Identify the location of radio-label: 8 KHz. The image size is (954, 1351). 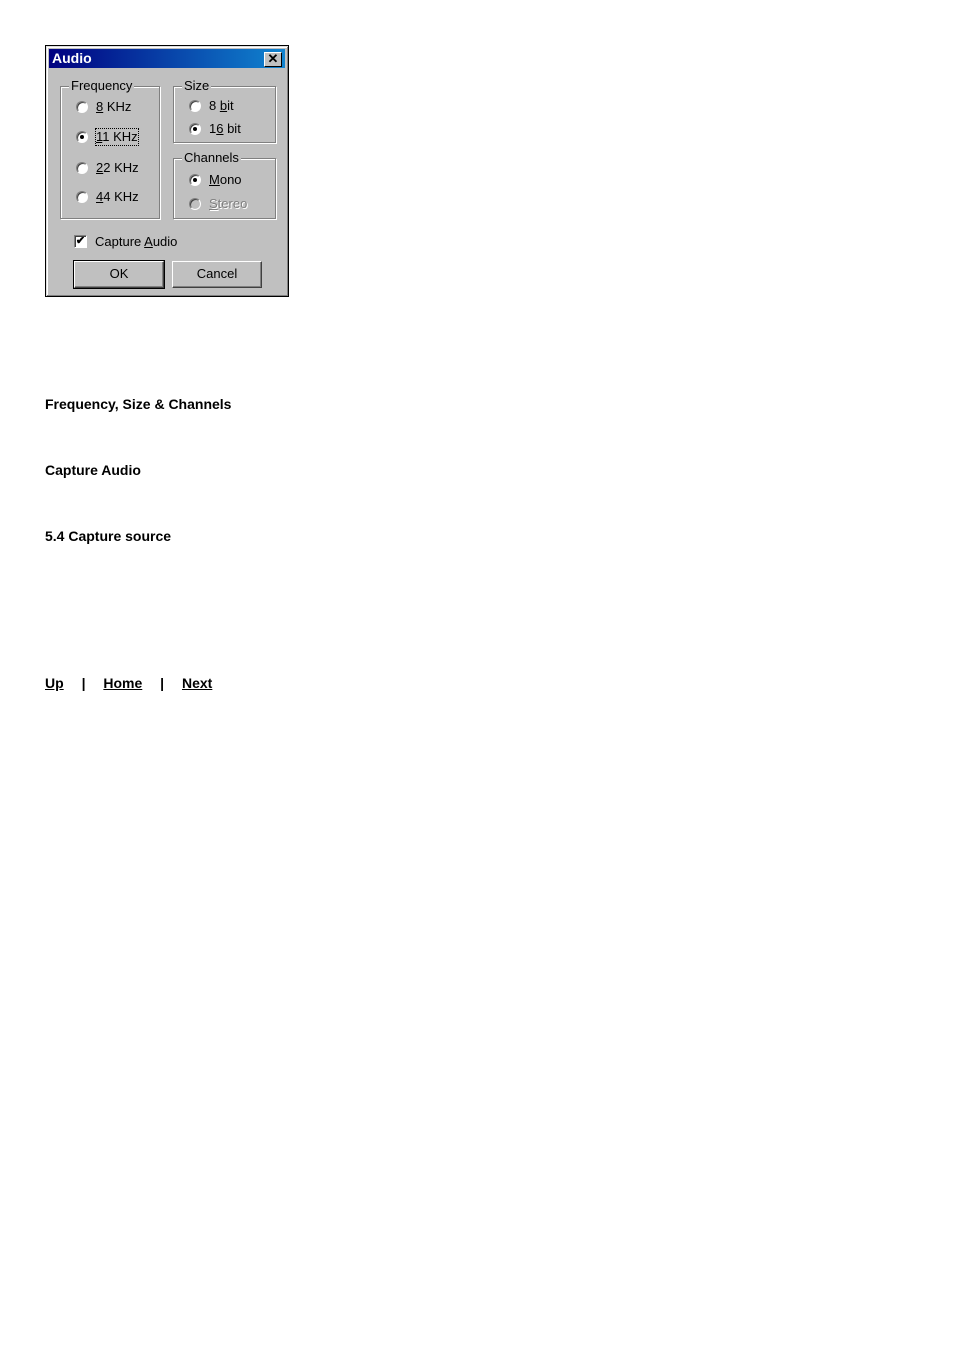
(114, 106).